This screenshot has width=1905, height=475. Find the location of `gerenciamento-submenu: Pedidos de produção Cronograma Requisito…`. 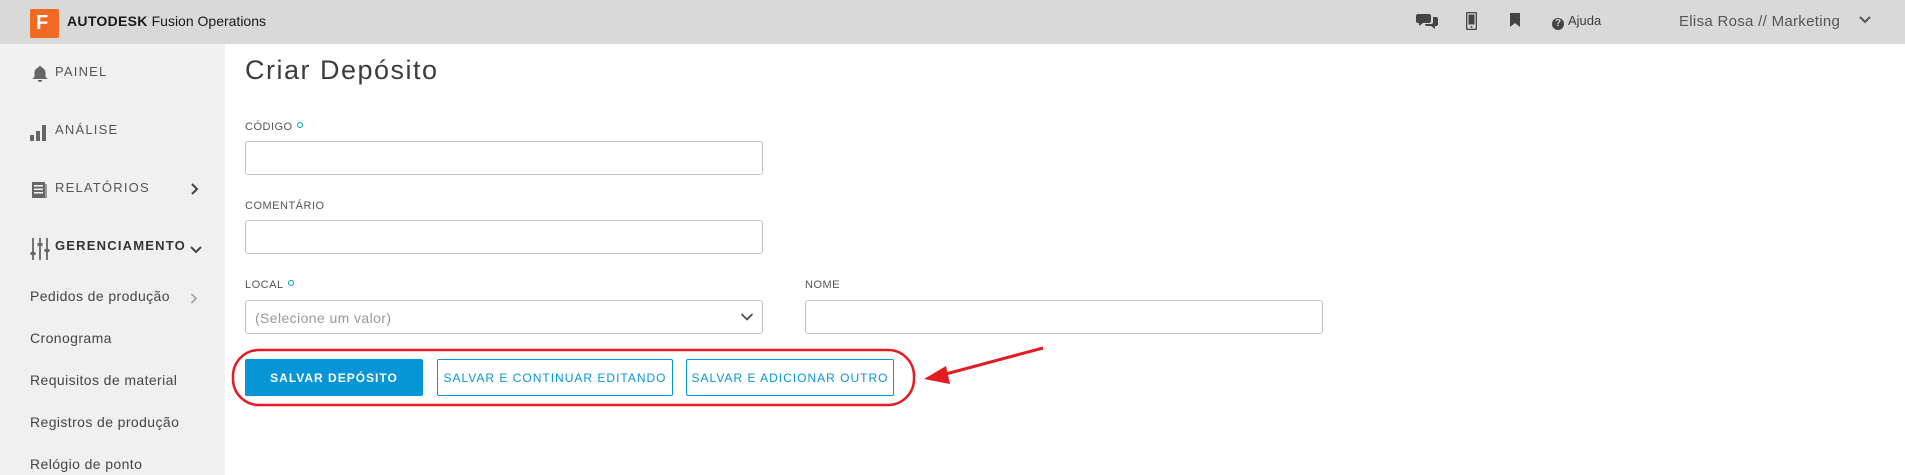

gerenciamento-submenu: Pedidos de produção Cronograma Requisito… is located at coordinates (112, 374).